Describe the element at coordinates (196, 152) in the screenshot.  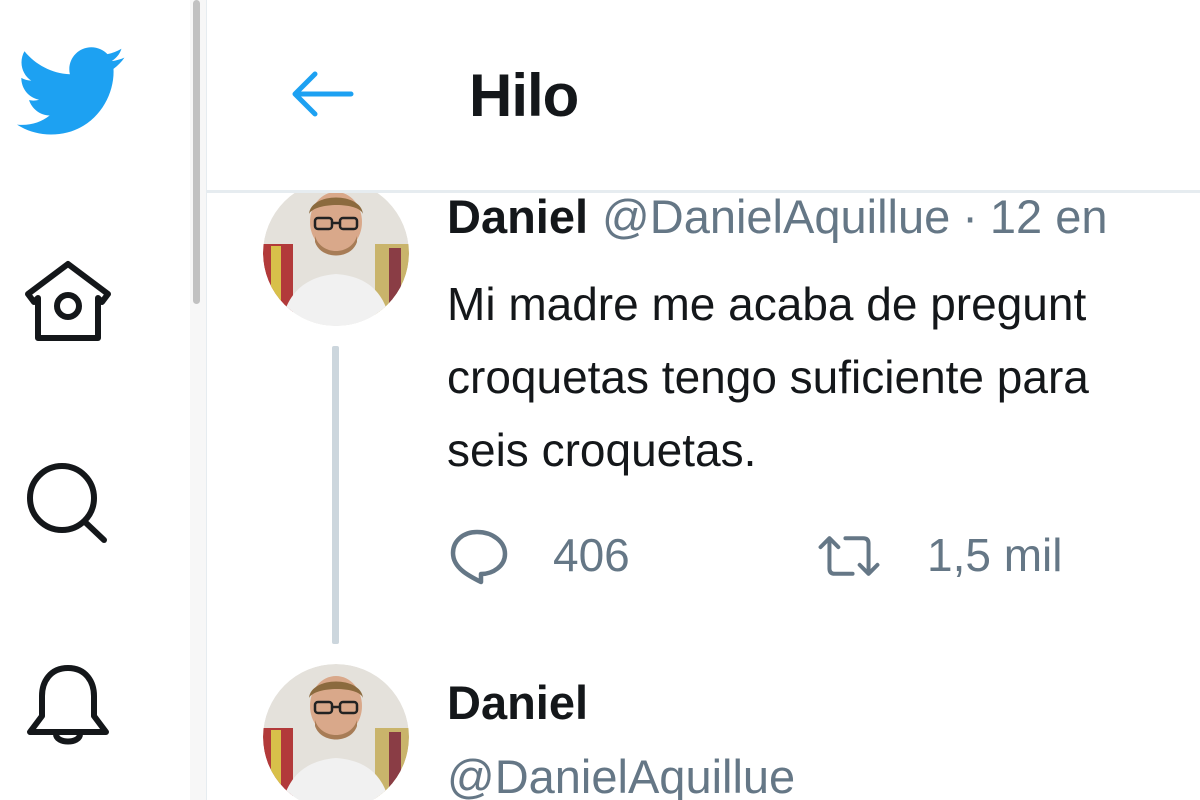
I see `scrollbar-thumb` at that location.